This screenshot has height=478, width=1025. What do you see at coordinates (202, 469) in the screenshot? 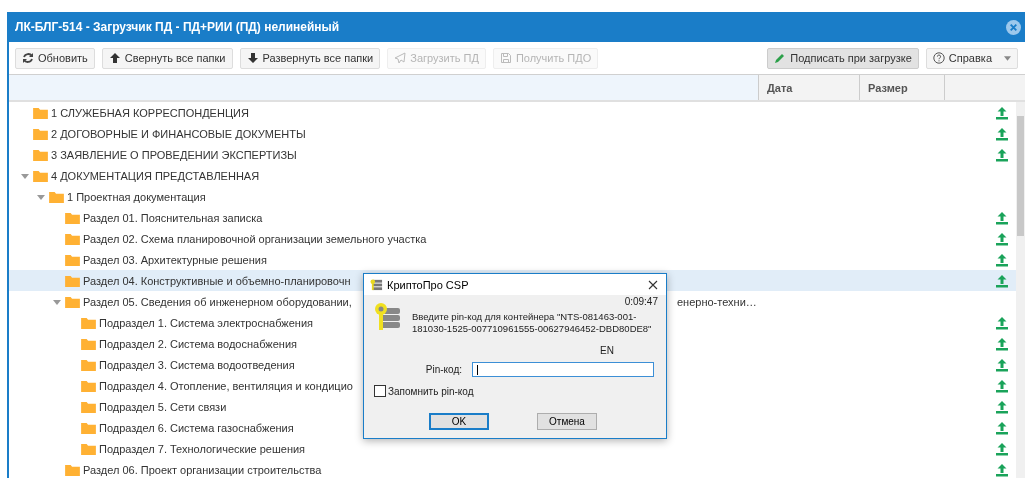
I see `tree-item: Раздел 06. Проект организации строительства` at bounding box center [202, 469].